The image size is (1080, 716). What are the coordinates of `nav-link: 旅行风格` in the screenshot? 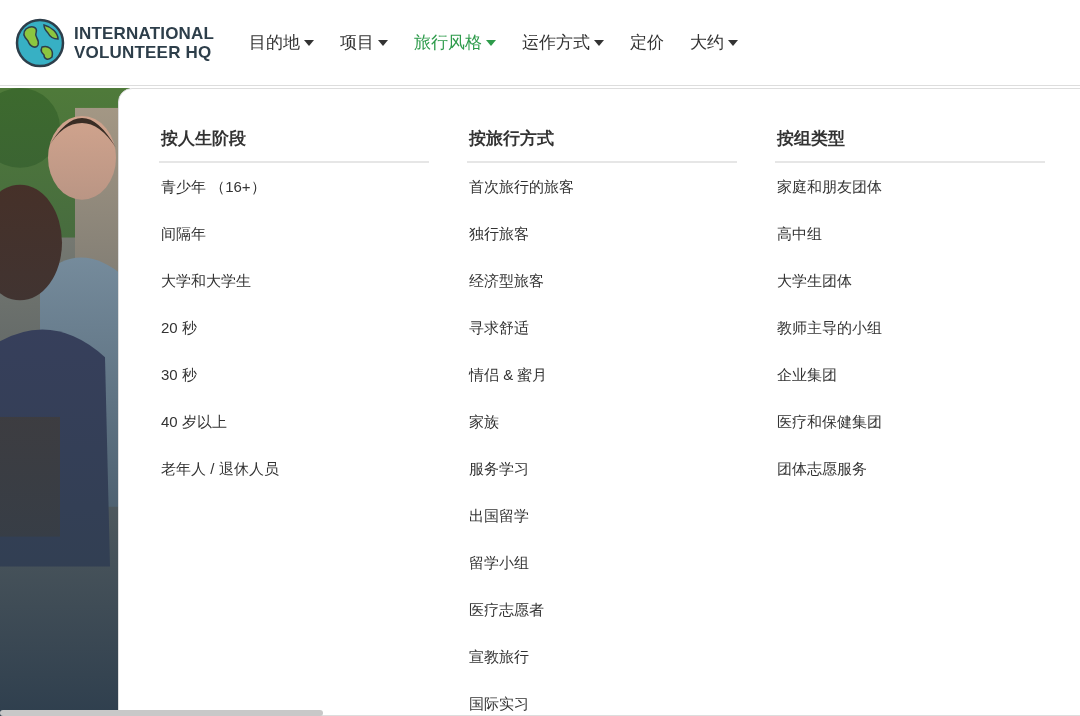 It's located at (455, 42).